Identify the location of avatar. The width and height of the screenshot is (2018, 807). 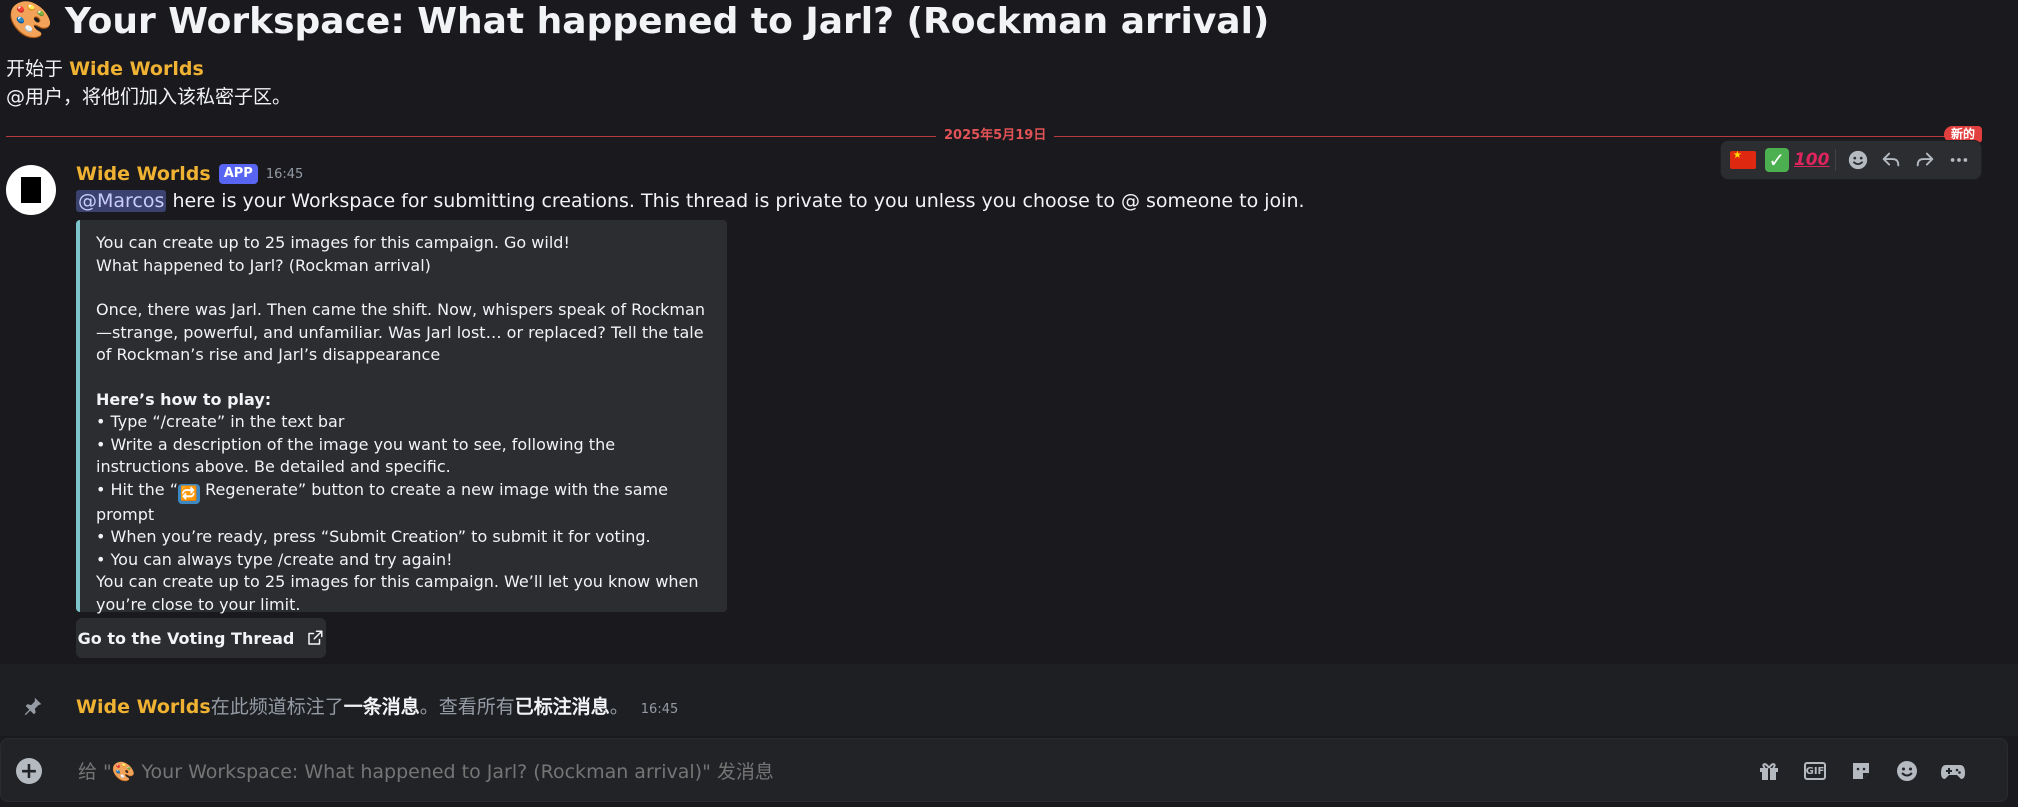
(31, 190).